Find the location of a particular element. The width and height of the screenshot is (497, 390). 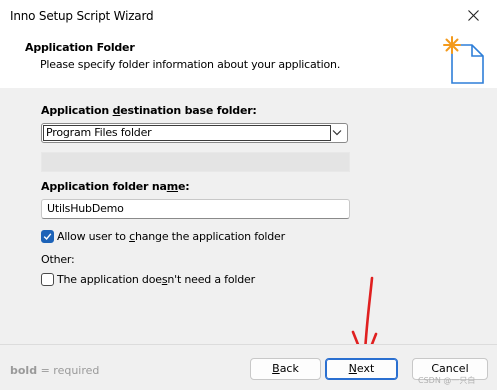

next-button: Next is located at coordinates (361, 369).